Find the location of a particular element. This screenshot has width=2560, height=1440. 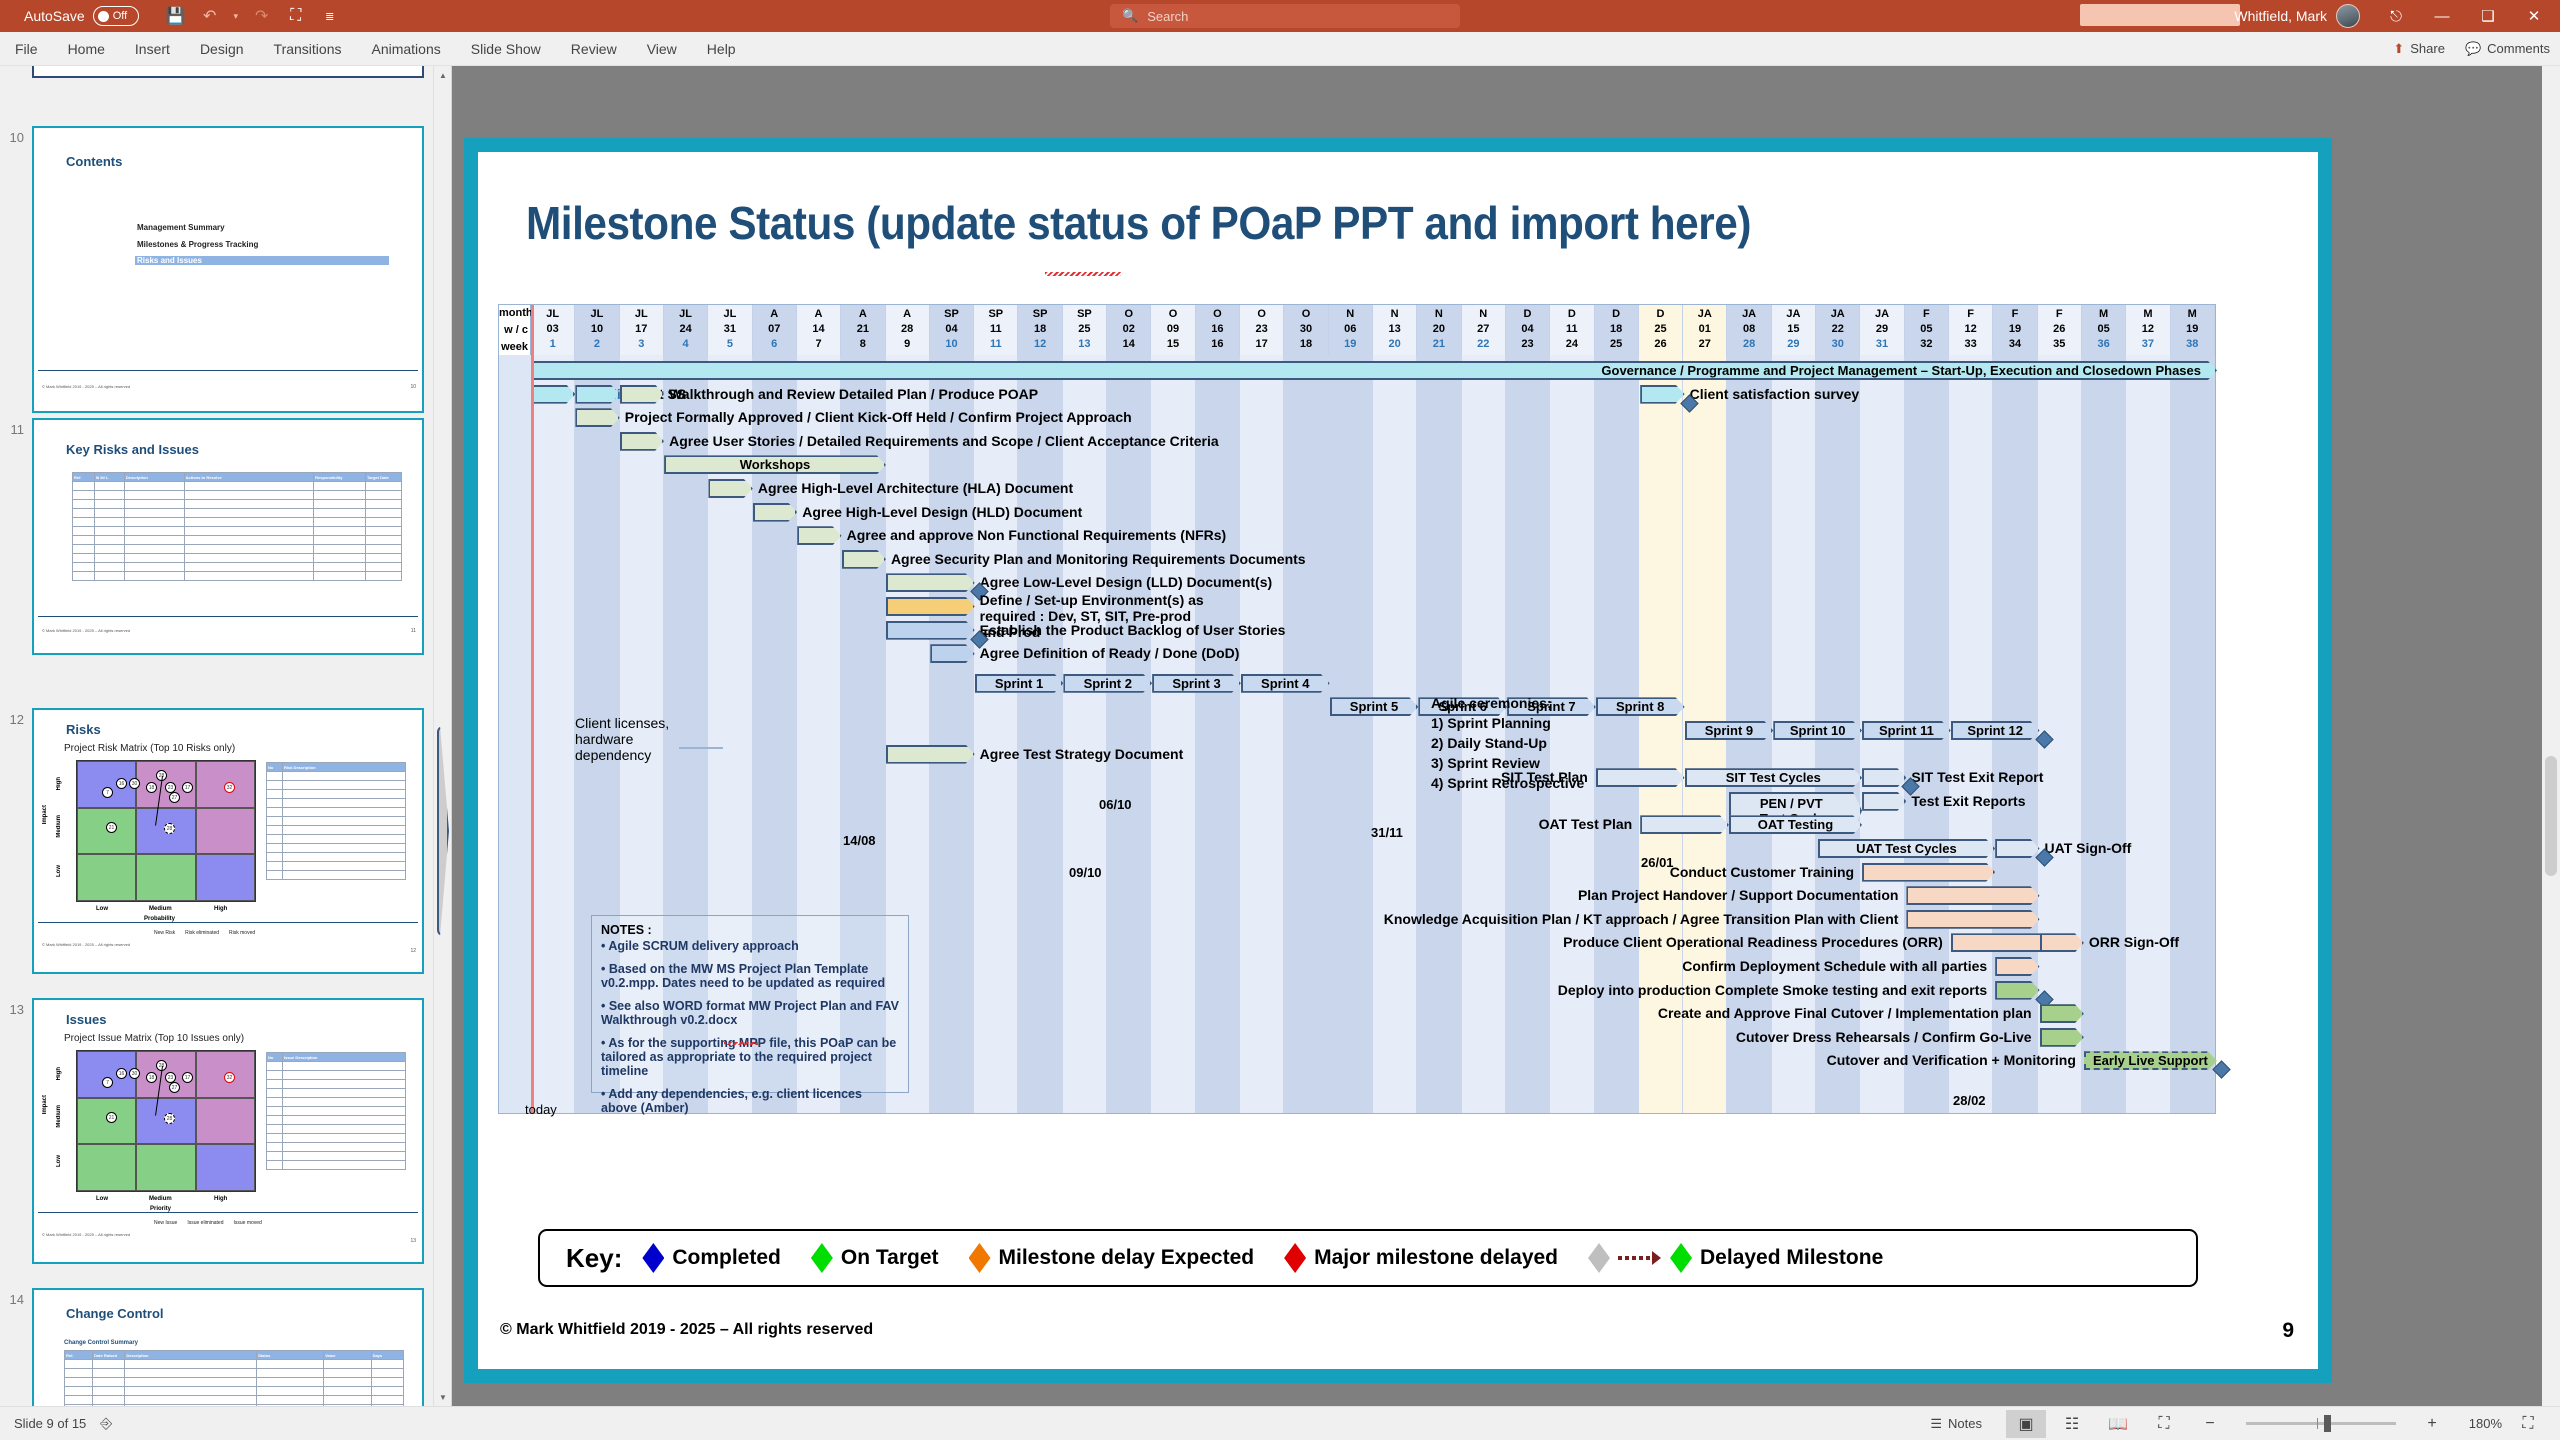

search-input: 🔍 Search is located at coordinates (1285, 16).